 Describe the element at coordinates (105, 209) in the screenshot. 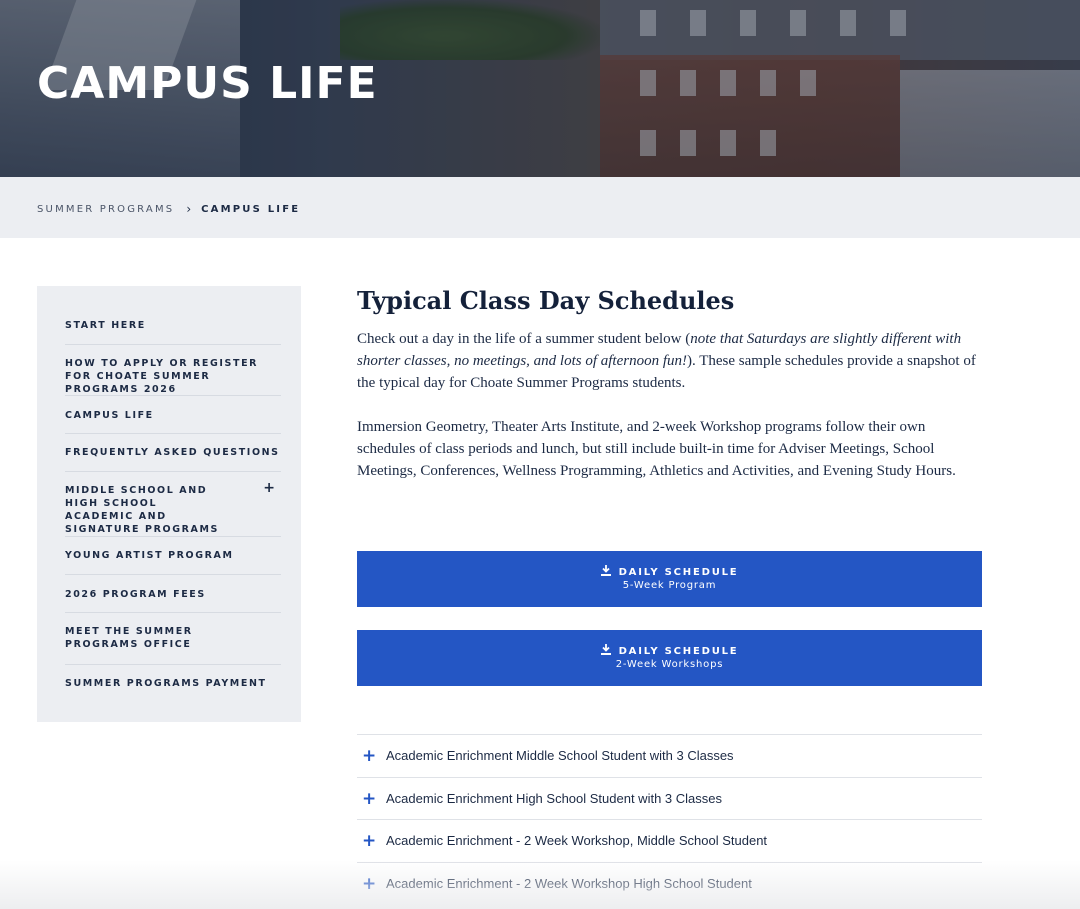

I see `breadcrumb-link-summer-programs: SUMMER PROGRAMS` at that location.